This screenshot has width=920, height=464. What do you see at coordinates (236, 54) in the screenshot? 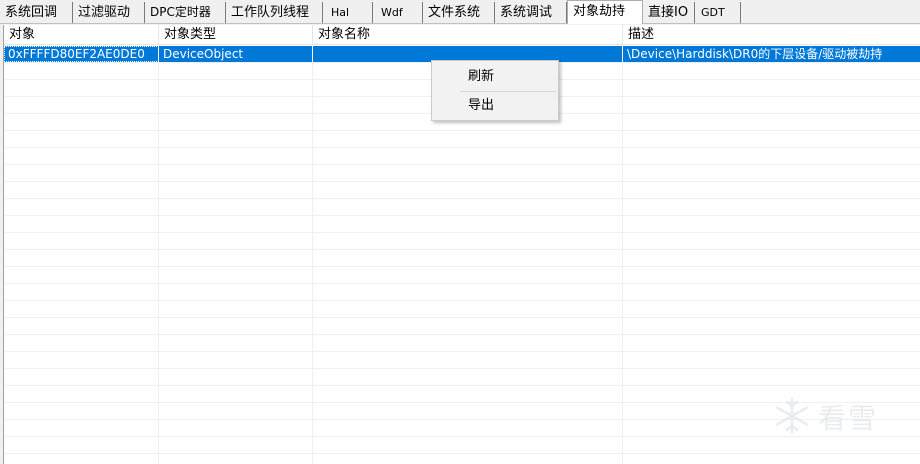
I see `cell-object-type: DeviceObject` at bounding box center [236, 54].